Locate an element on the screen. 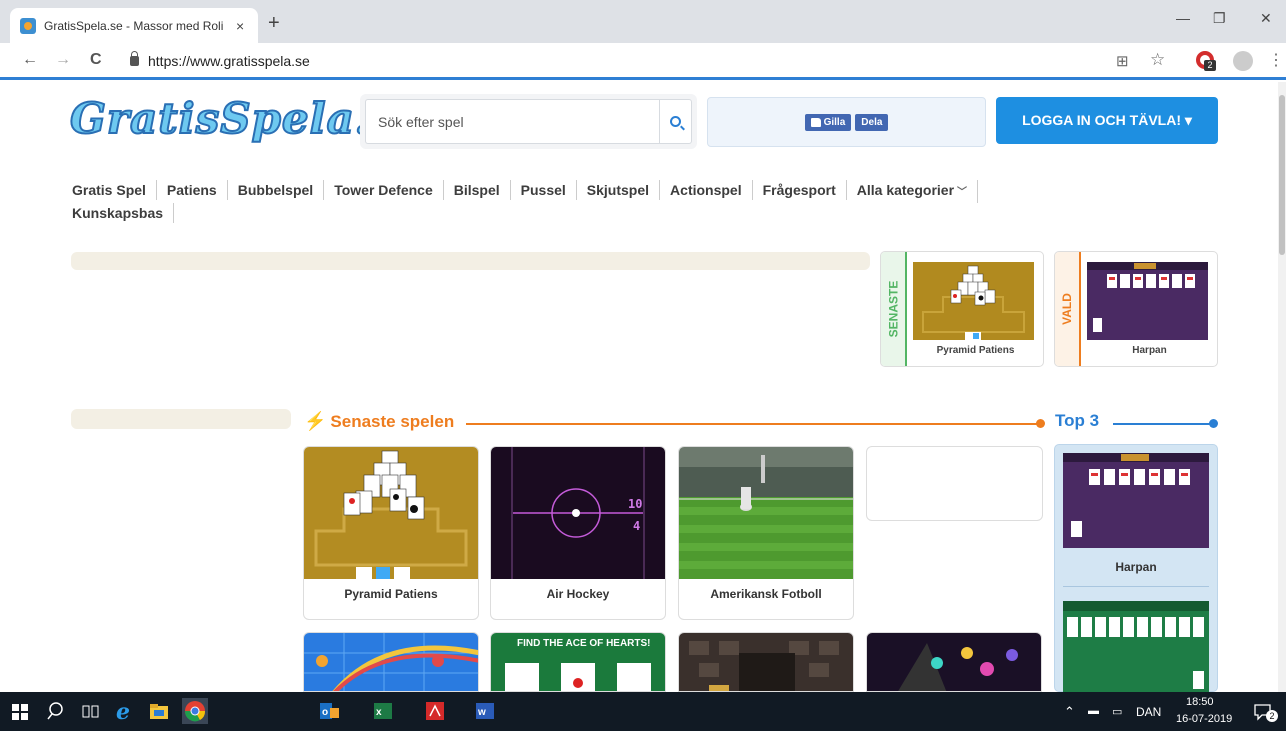 The width and height of the screenshot is (1286, 731). nav-item-pussel: Pussel is located at coordinates (544, 190).